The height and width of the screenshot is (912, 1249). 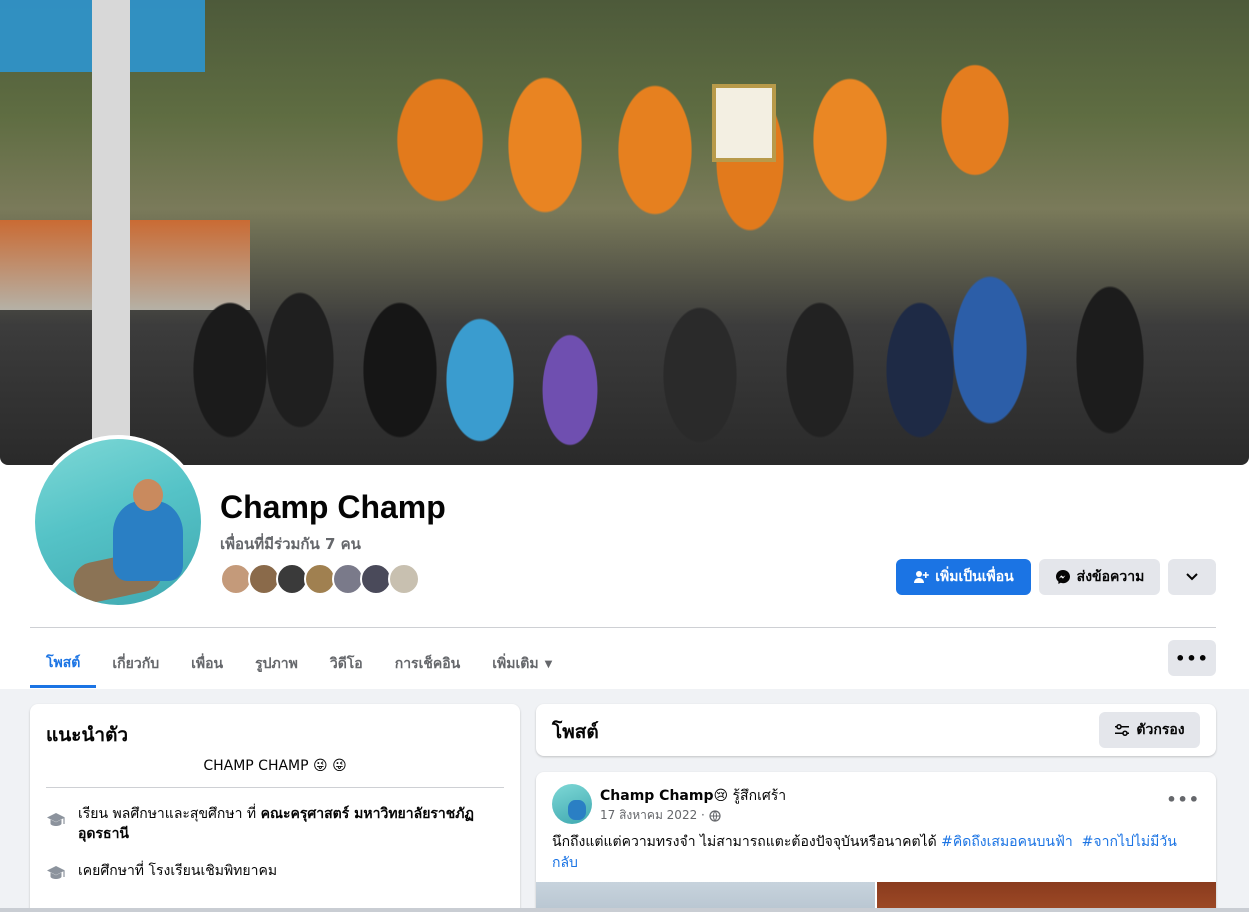 I want to click on tab-more: เพิ่มเติม ▼, so click(x=522, y=664).